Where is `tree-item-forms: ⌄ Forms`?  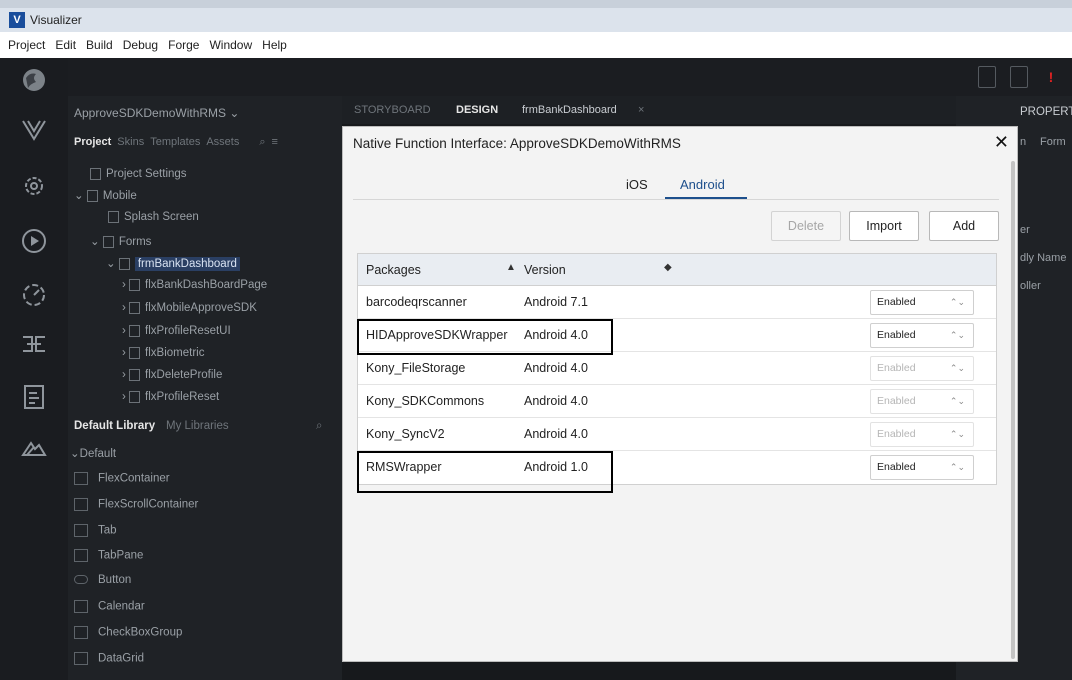 tree-item-forms: ⌄ Forms is located at coordinates (120, 241).